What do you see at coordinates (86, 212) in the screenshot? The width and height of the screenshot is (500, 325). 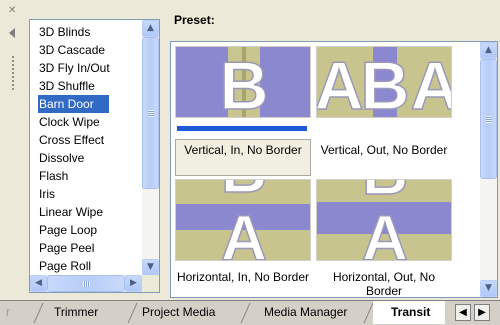 I see `list-item: Linear Wipe` at bounding box center [86, 212].